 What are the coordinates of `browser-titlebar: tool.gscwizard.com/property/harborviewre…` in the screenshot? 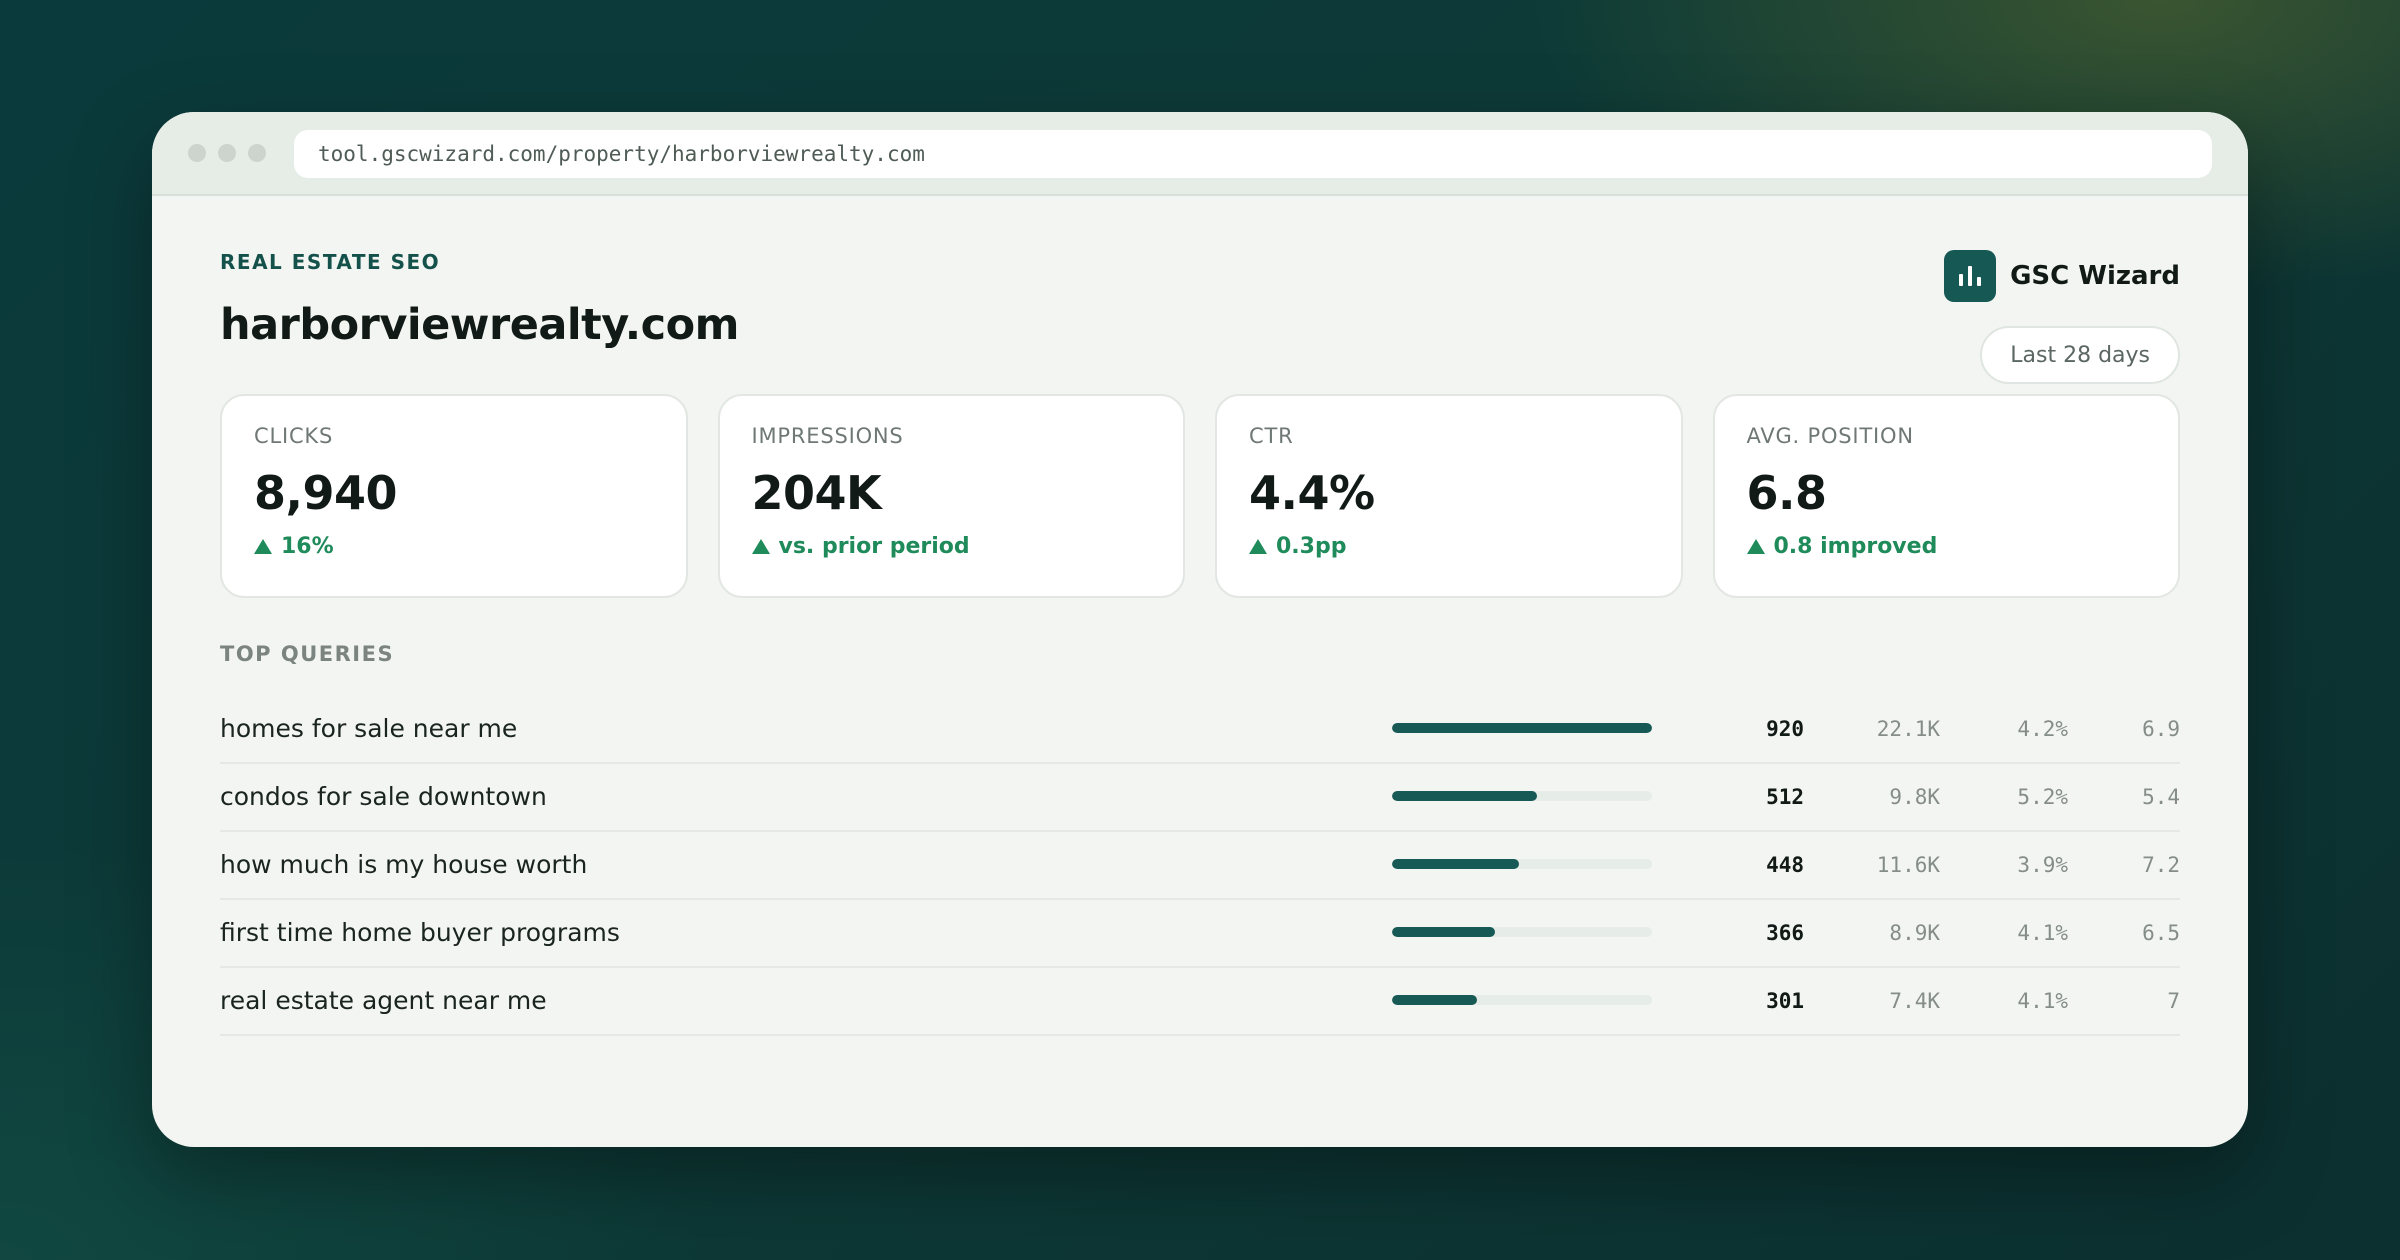 It's located at (1200, 154).